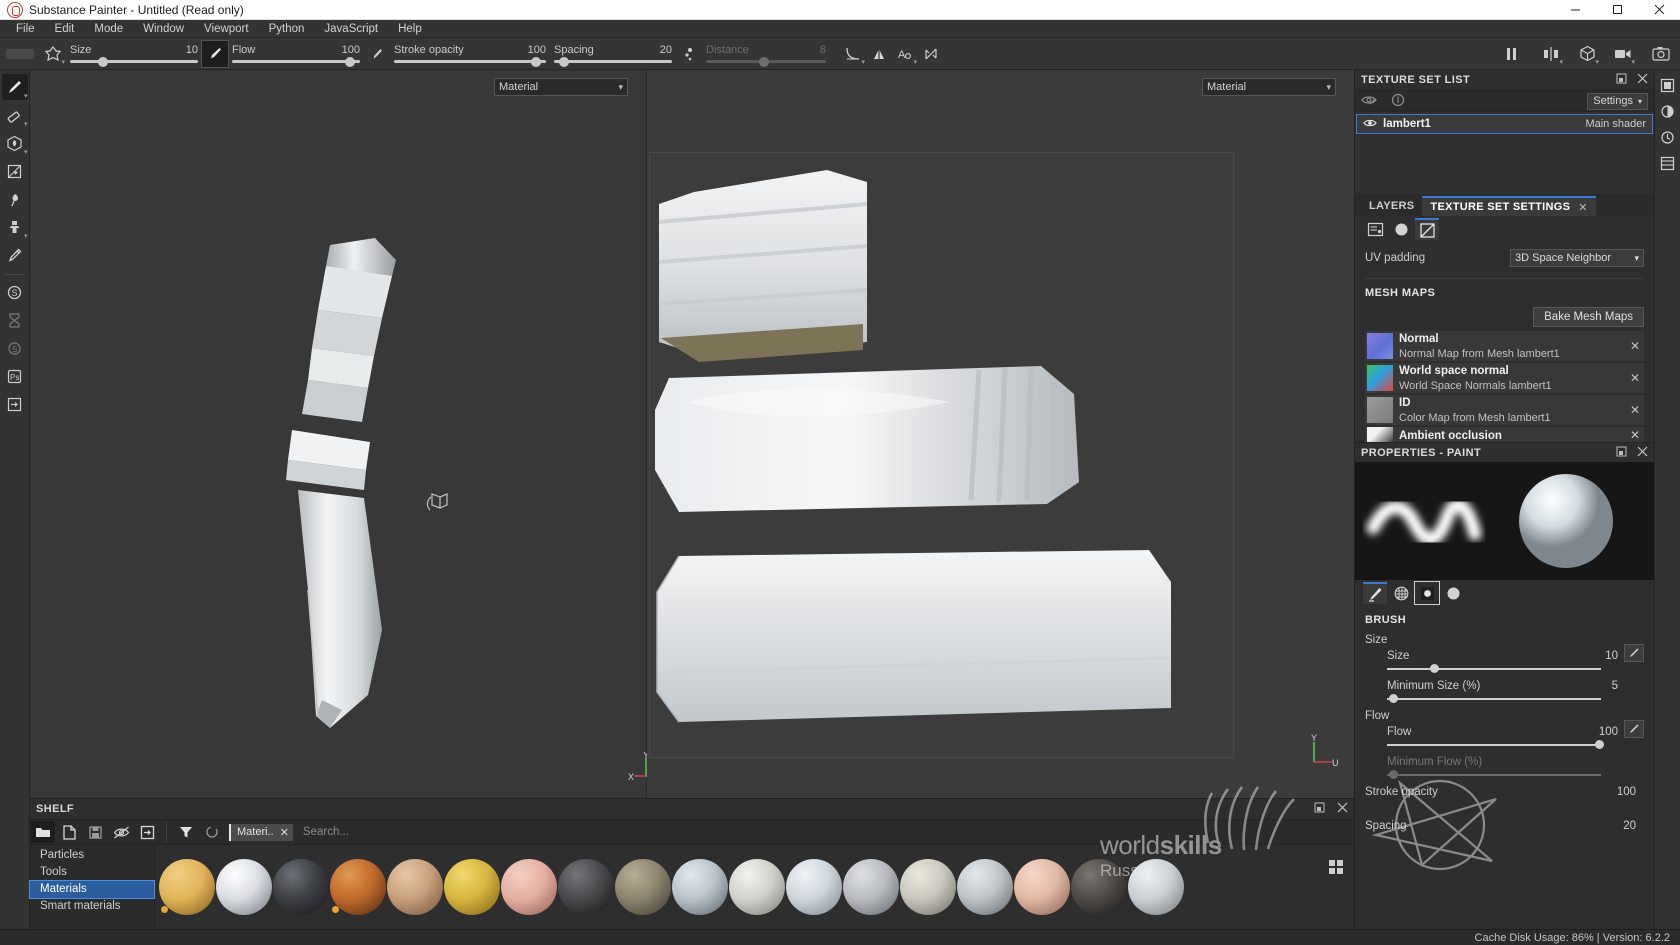 The height and width of the screenshot is (945, 1680). Describe the element at coordinates (1369, 101) in the screenshot. I see `hide-all-icon` at that location.